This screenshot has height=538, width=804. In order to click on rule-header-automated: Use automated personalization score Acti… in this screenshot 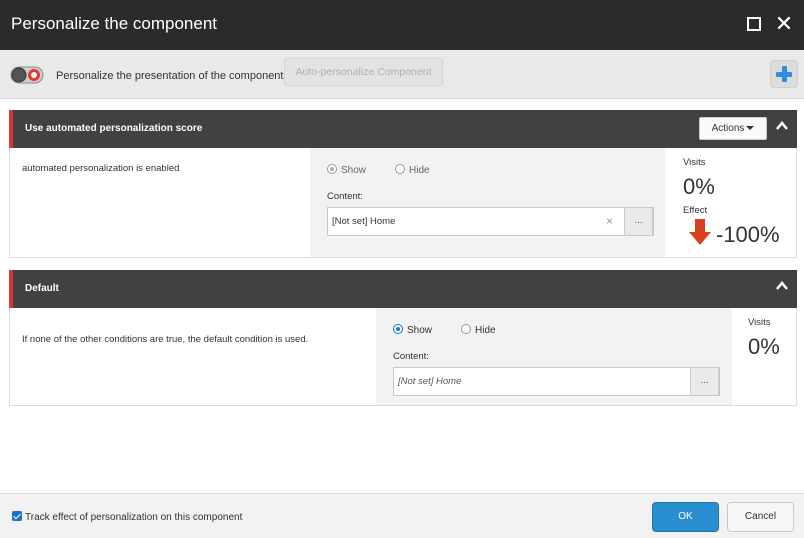, I will do `click(403, 129)`.